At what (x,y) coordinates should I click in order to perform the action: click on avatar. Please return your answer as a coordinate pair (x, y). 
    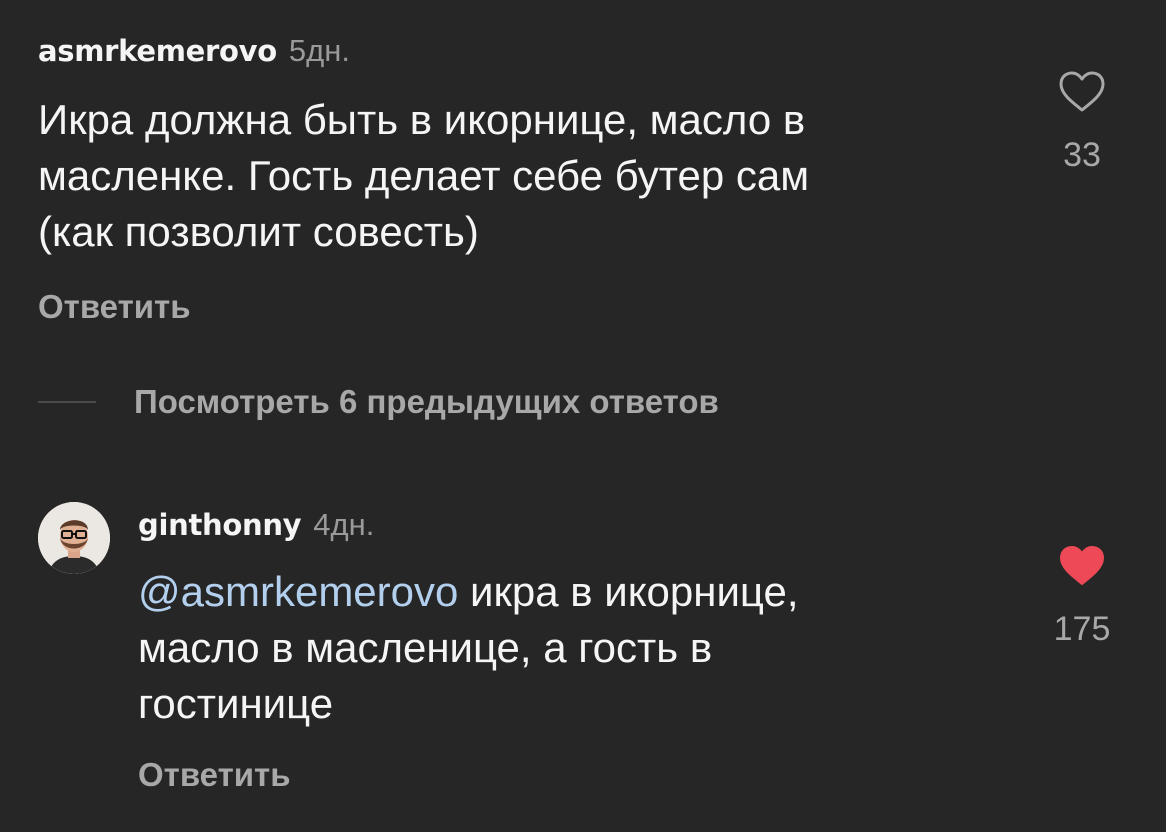
    Looking at the image, I should click on (74, 538).